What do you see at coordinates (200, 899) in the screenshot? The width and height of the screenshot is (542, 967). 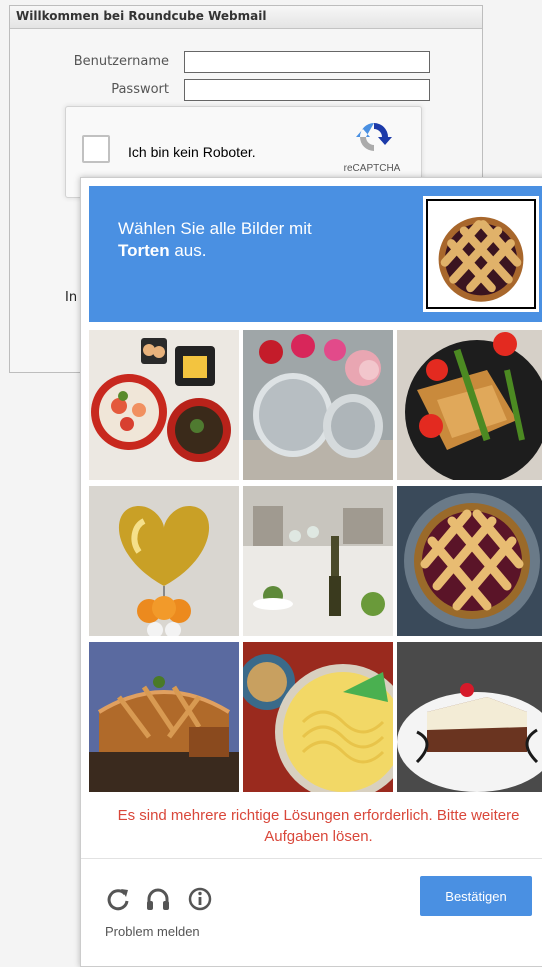 I see `info-icon` at bounding box center [200, 899].